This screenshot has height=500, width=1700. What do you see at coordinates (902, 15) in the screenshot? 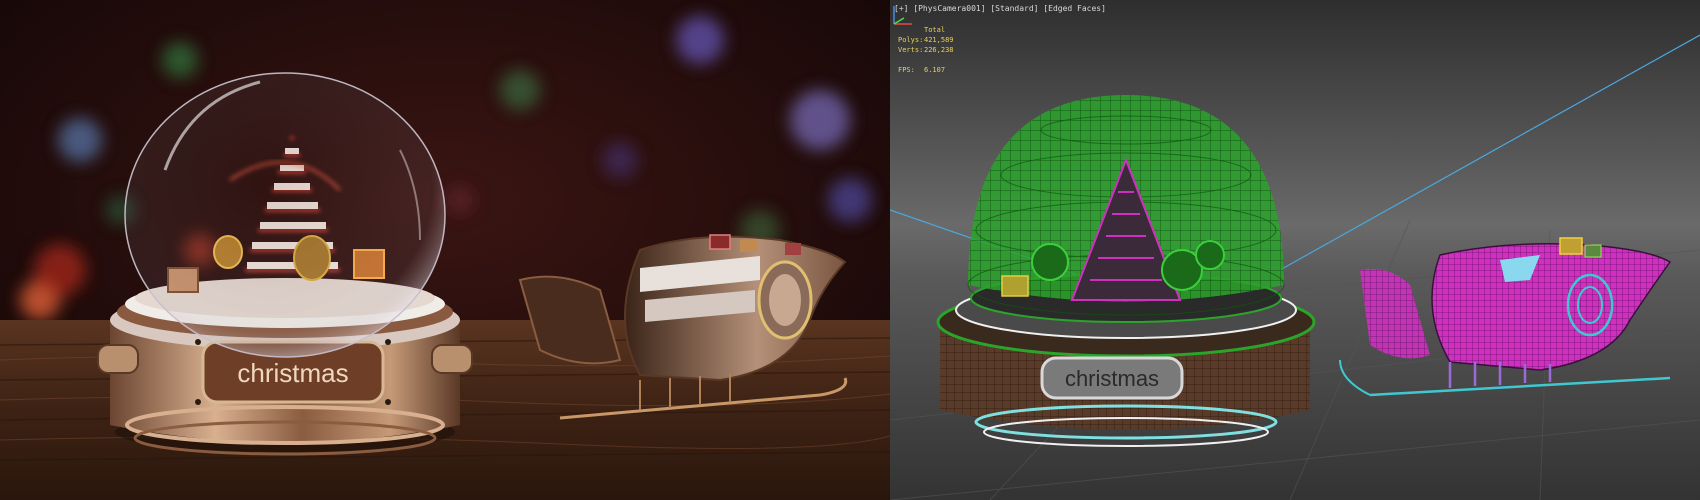
I see `axis-gizmo-icon` at bounding box center [902, 15].